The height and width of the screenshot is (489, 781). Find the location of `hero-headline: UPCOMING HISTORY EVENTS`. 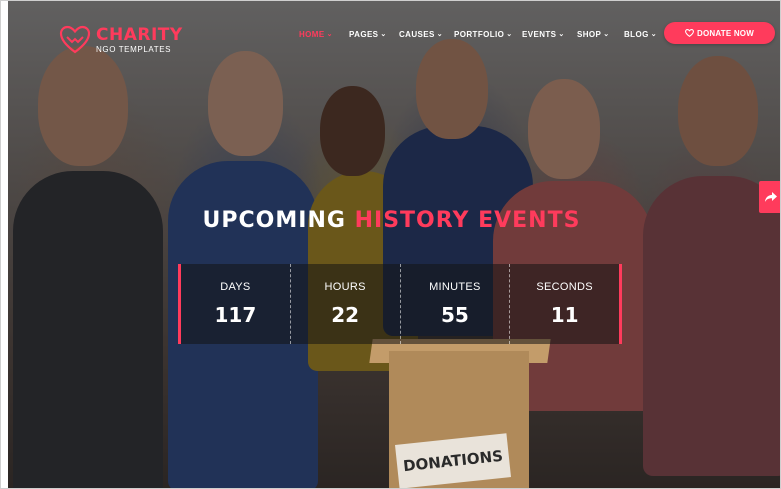

hero-headline: UPCOMING HISTORY EVENTS is located at coordinates (390, 220).